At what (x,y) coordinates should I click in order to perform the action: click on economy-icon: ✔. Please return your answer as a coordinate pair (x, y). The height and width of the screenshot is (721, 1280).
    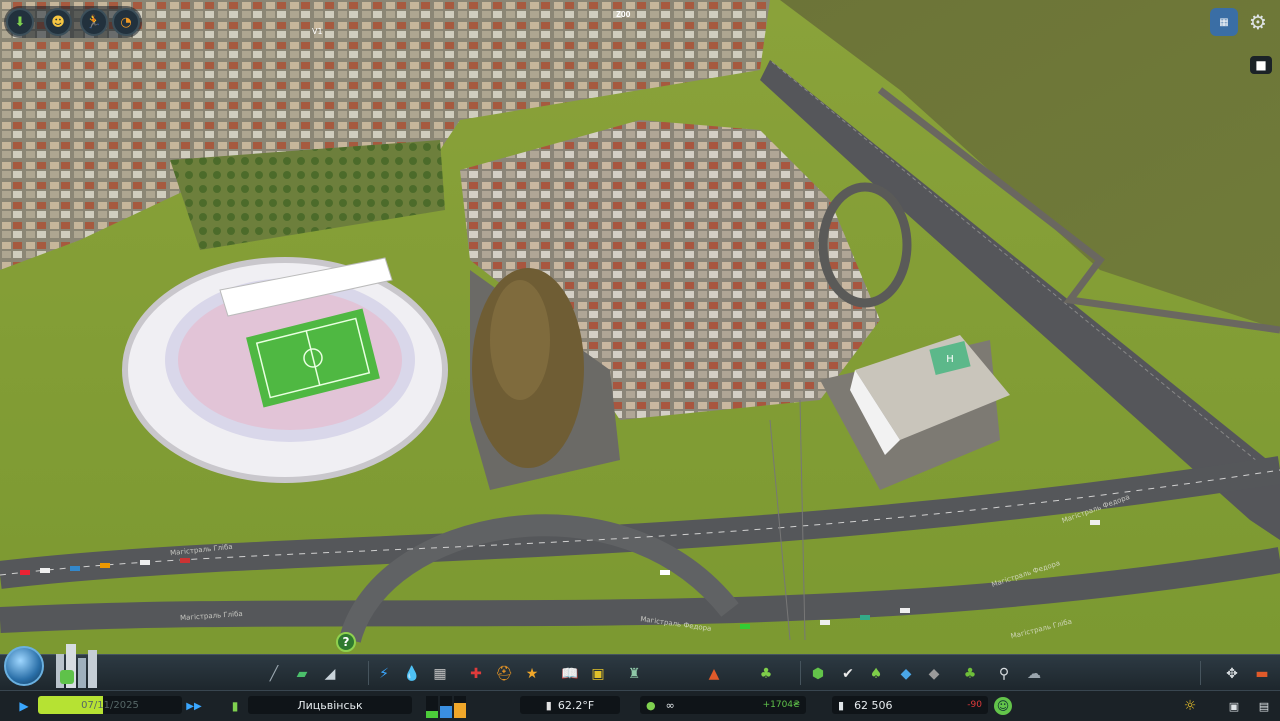
    Looking at the image, I should click on (848, 674).